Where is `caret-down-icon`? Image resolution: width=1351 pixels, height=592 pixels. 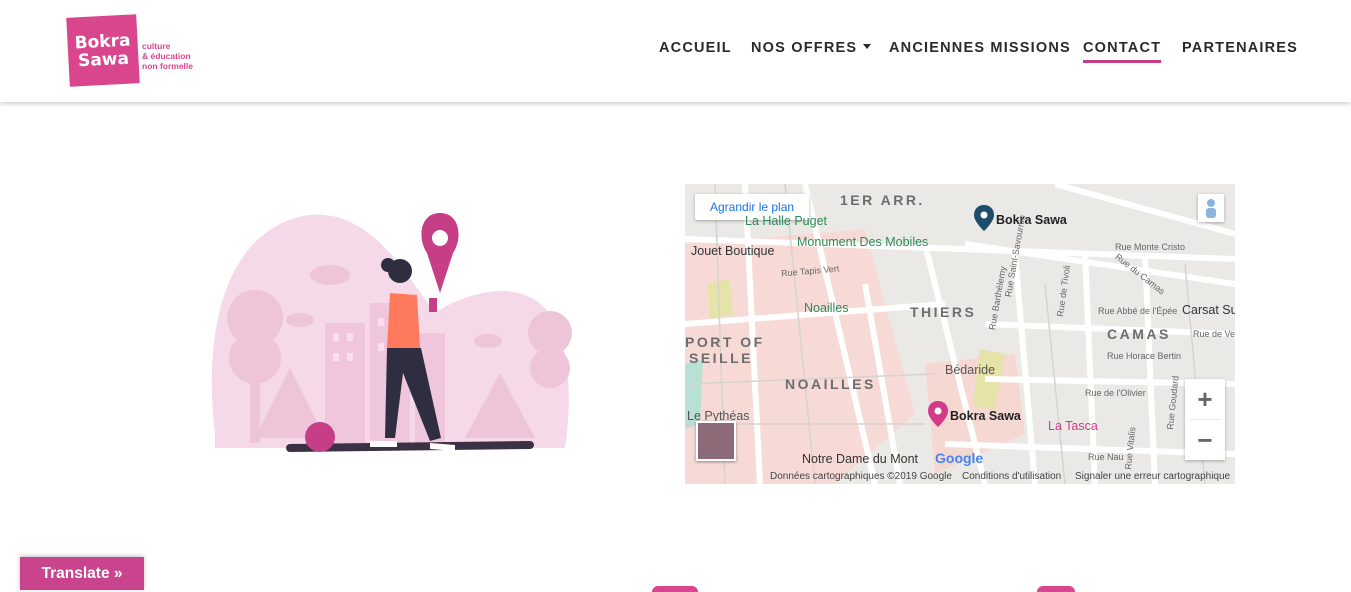
caret-down-icon is located at coordinates (867, 46).